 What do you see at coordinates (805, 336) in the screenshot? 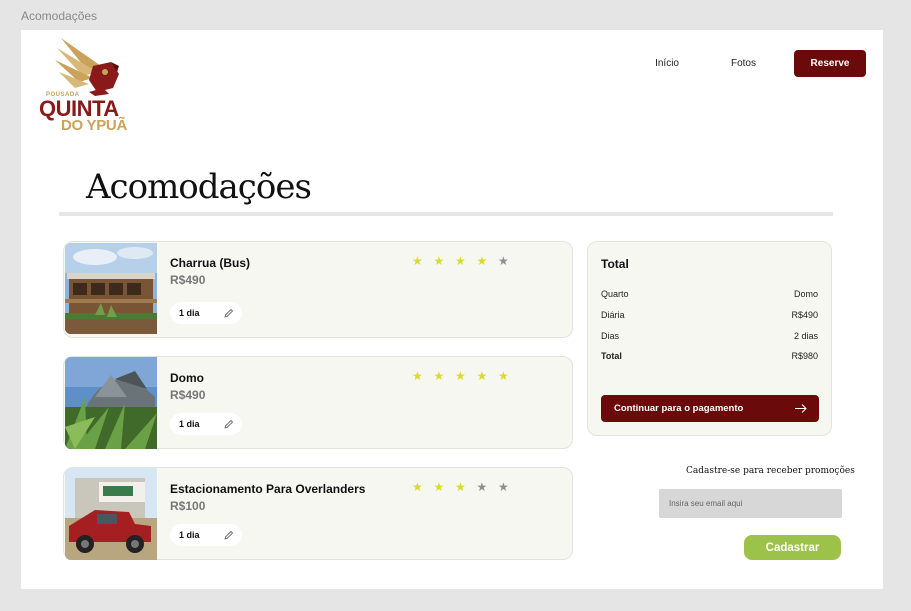
I see `summary-row-value: 2 dias` at bounding box center [805, 336].